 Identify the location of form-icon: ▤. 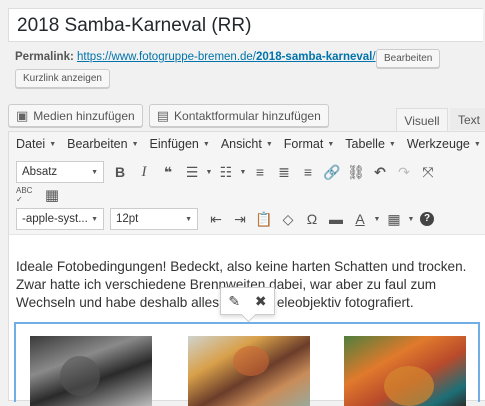
(163, 115).